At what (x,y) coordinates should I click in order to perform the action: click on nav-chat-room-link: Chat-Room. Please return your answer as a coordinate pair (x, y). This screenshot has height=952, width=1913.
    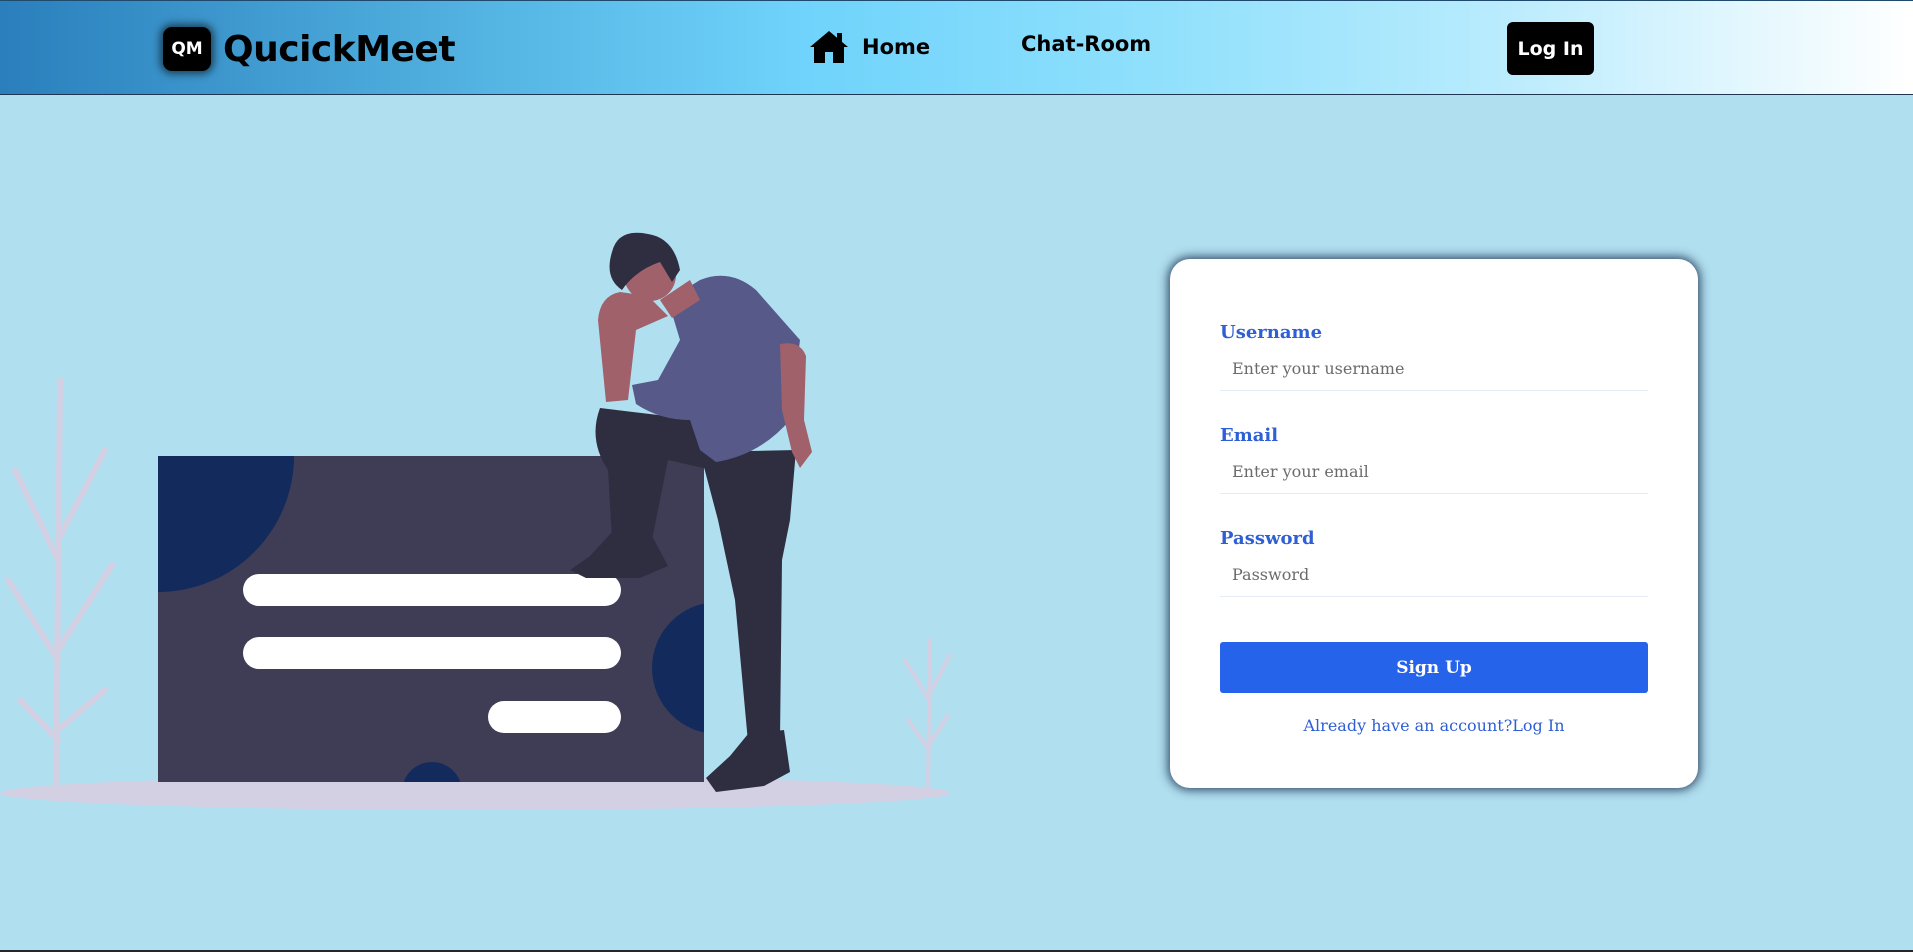
    Looking at the image, I should click on (1086, 44).